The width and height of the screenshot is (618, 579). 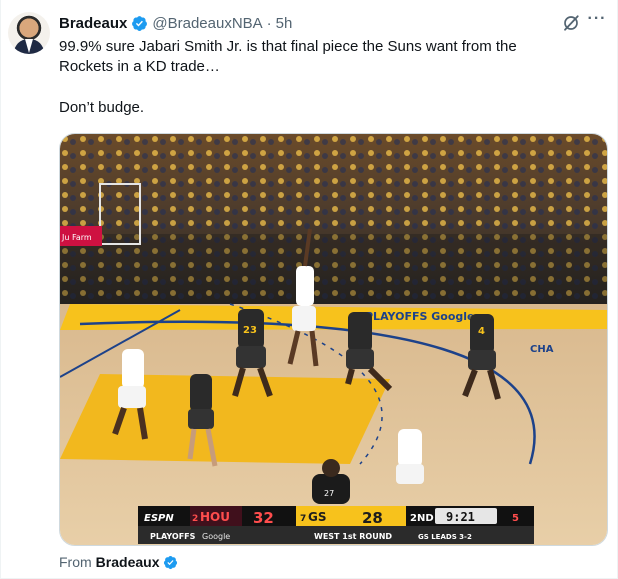 What do you see at coordinates (250, 330) in the screenshot?
I see `jersey-23-text: 23` at bounding box center [250, 330].